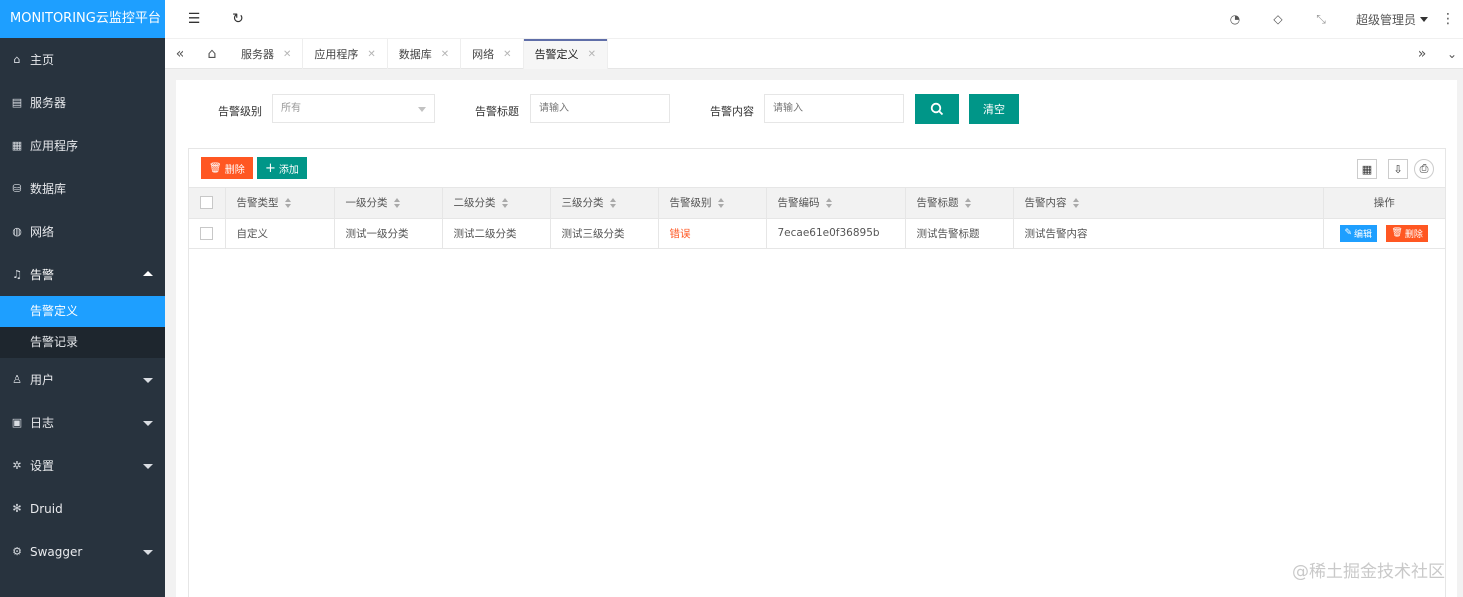 Image resolution: width=1463 pixels, height=597 pixels. What do you see at coordinates (194, 19) in the screenshot?
I see `menu-toggle-icon: ☰` at bounding box center [194, 19].